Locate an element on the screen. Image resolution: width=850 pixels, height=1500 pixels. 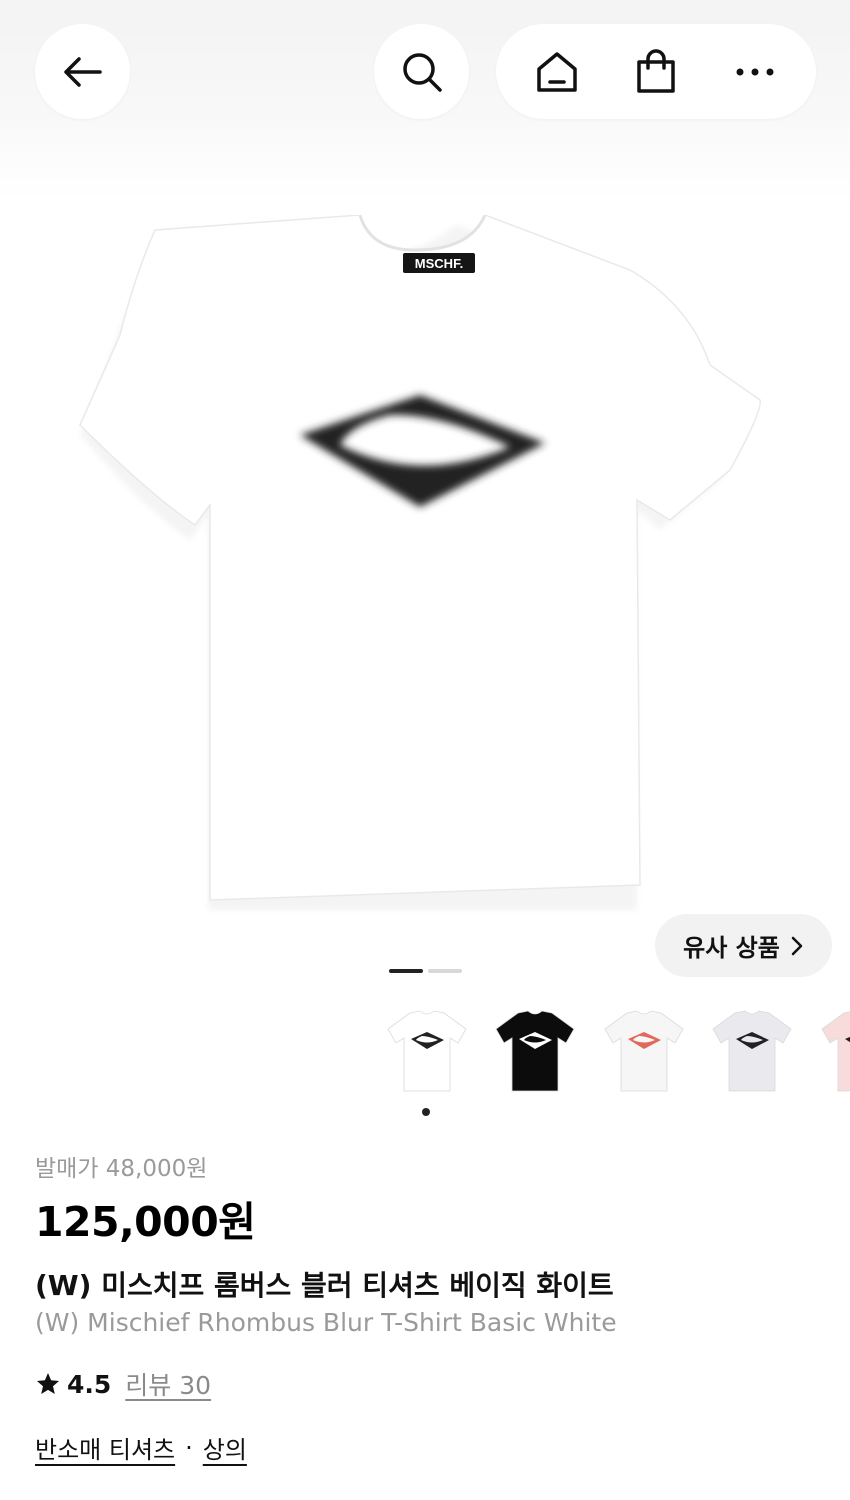
similar-products-label: 유사 상품 is located at coordinates (731, 948).